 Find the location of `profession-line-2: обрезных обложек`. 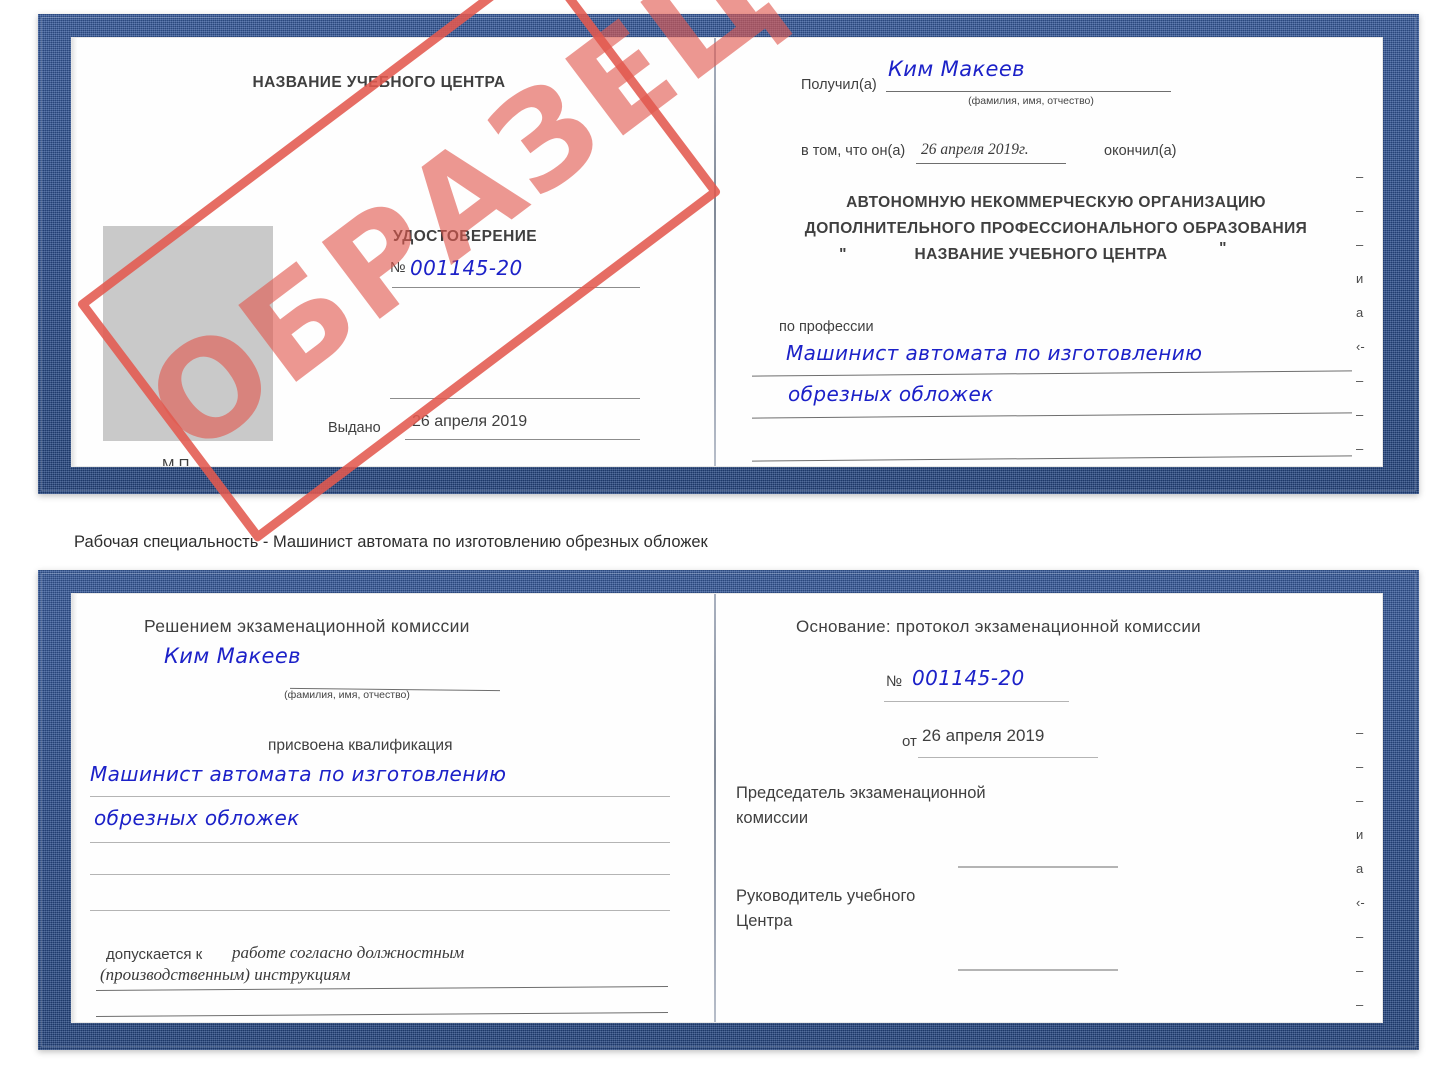

profession-line-2: обрезных обложек is located at coordinates (891, 394).